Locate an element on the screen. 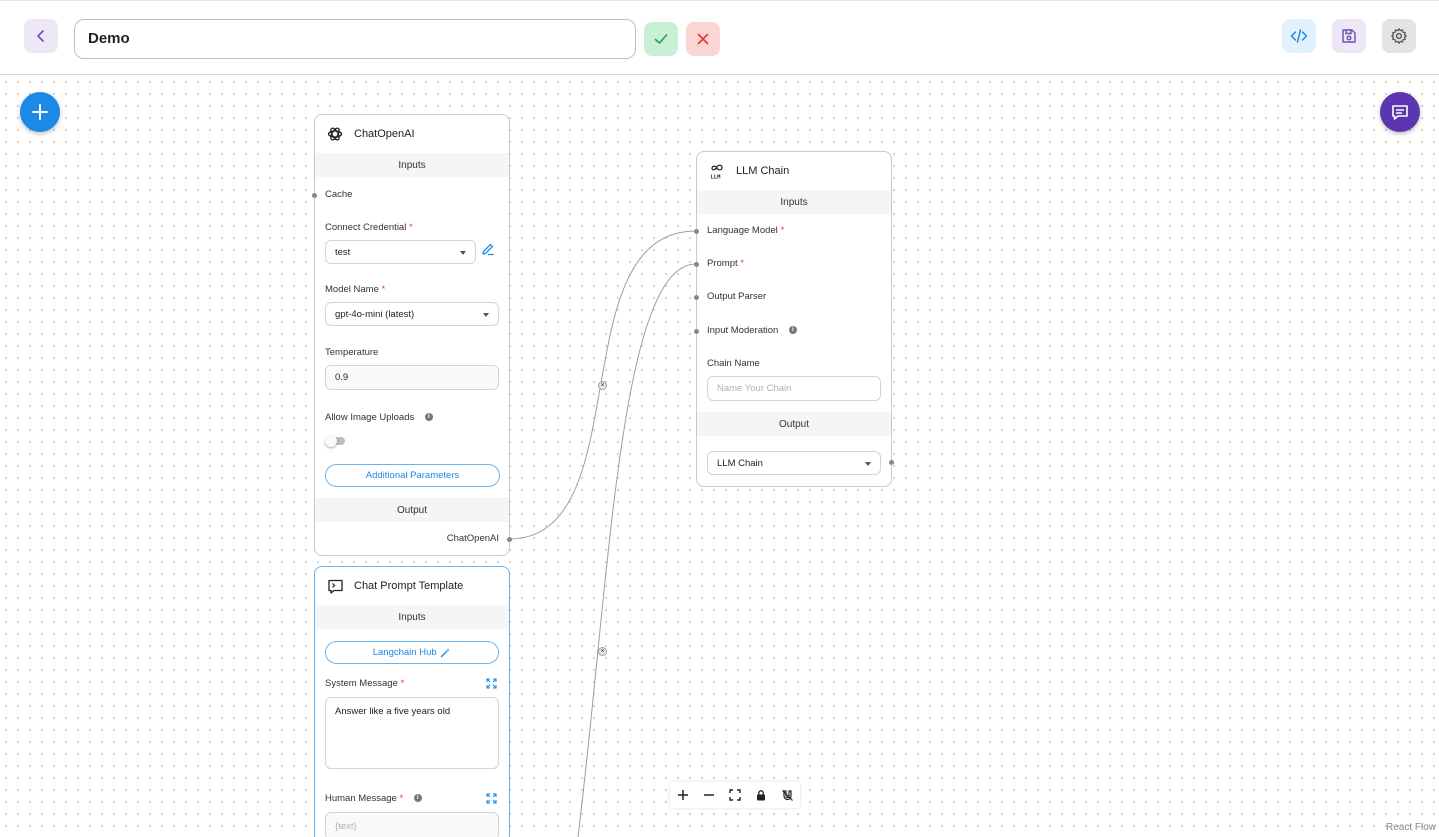 The width and height of the screenshot is (1439, 837). zoom-in-button is located at coordinates (683, 795).